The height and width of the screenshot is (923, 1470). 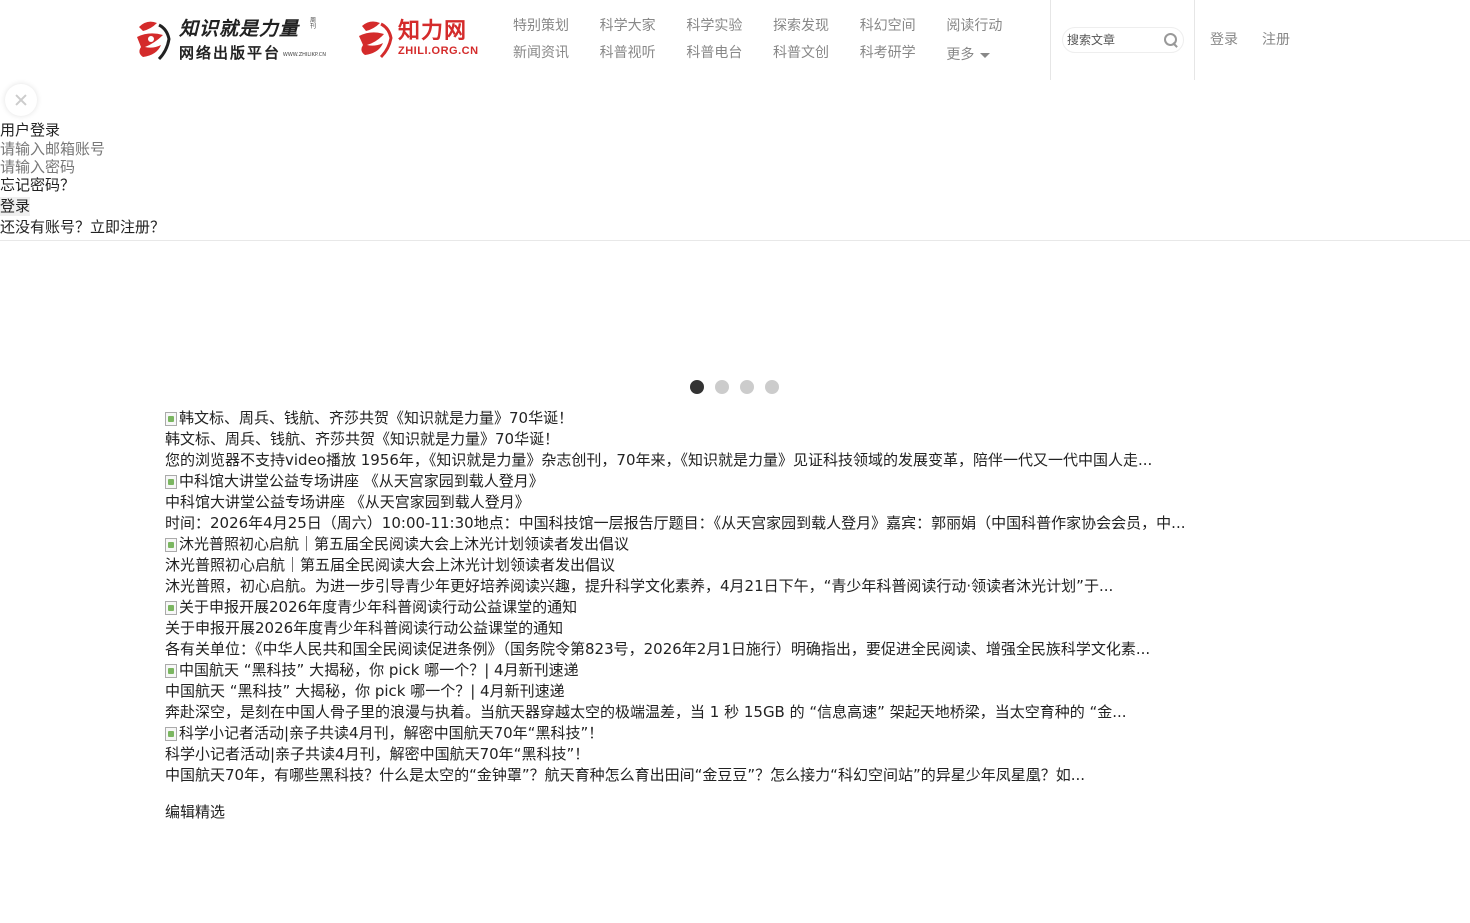 I want to click on register-link: 注册, so click(x=1276, y=40).